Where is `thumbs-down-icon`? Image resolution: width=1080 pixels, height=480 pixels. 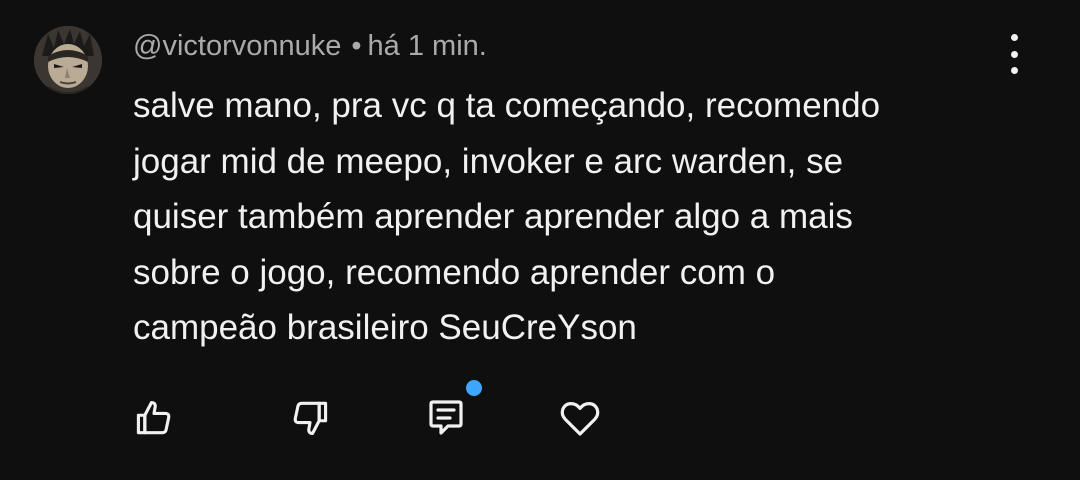
thumbs-down-icon is located at coordinates (310, 418).